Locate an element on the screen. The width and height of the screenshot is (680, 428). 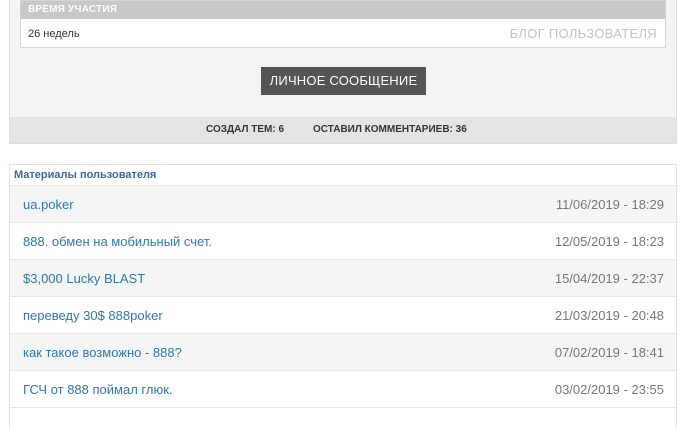
tenure-value: 26 недель is located at coordinates (54, 34).